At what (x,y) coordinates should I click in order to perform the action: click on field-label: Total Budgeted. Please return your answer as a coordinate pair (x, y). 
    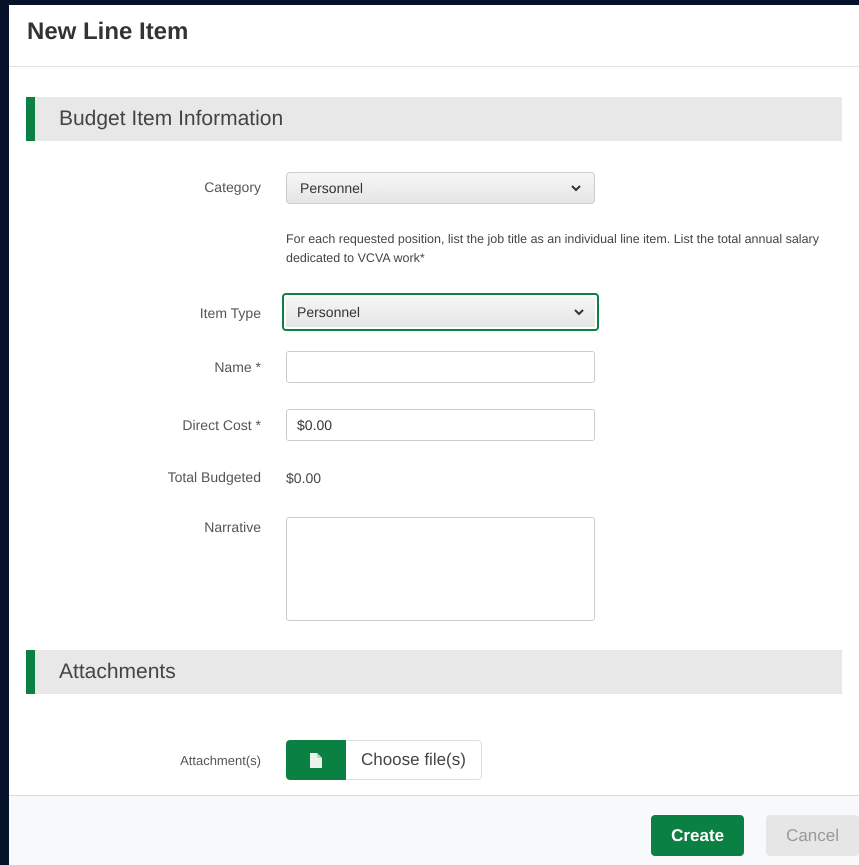
    Looking at the image, I should click on (214, 477).